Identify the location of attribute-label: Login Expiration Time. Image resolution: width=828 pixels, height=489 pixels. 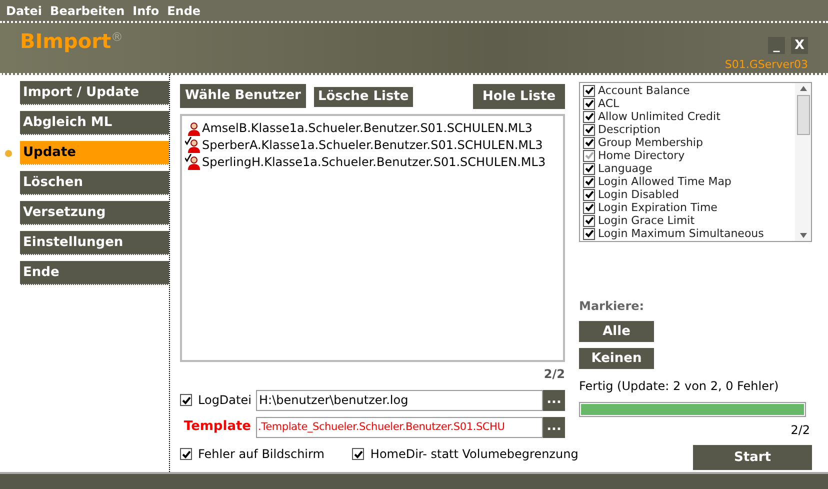
(658, 207).